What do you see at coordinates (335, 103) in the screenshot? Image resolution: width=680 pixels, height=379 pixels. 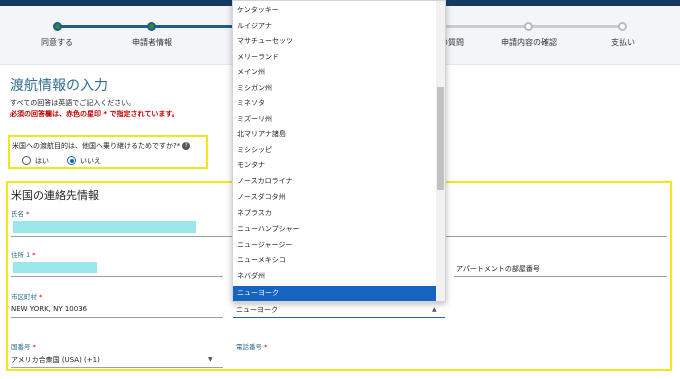 I see `state-option: ミネソタ` at bounding box center [335, 103].